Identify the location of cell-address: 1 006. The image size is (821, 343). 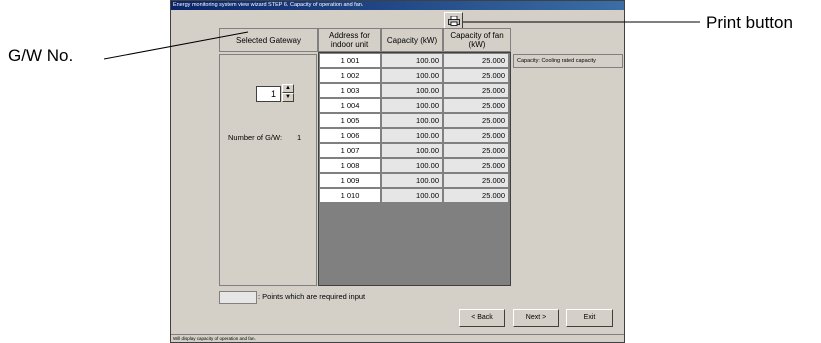
(350, 135).